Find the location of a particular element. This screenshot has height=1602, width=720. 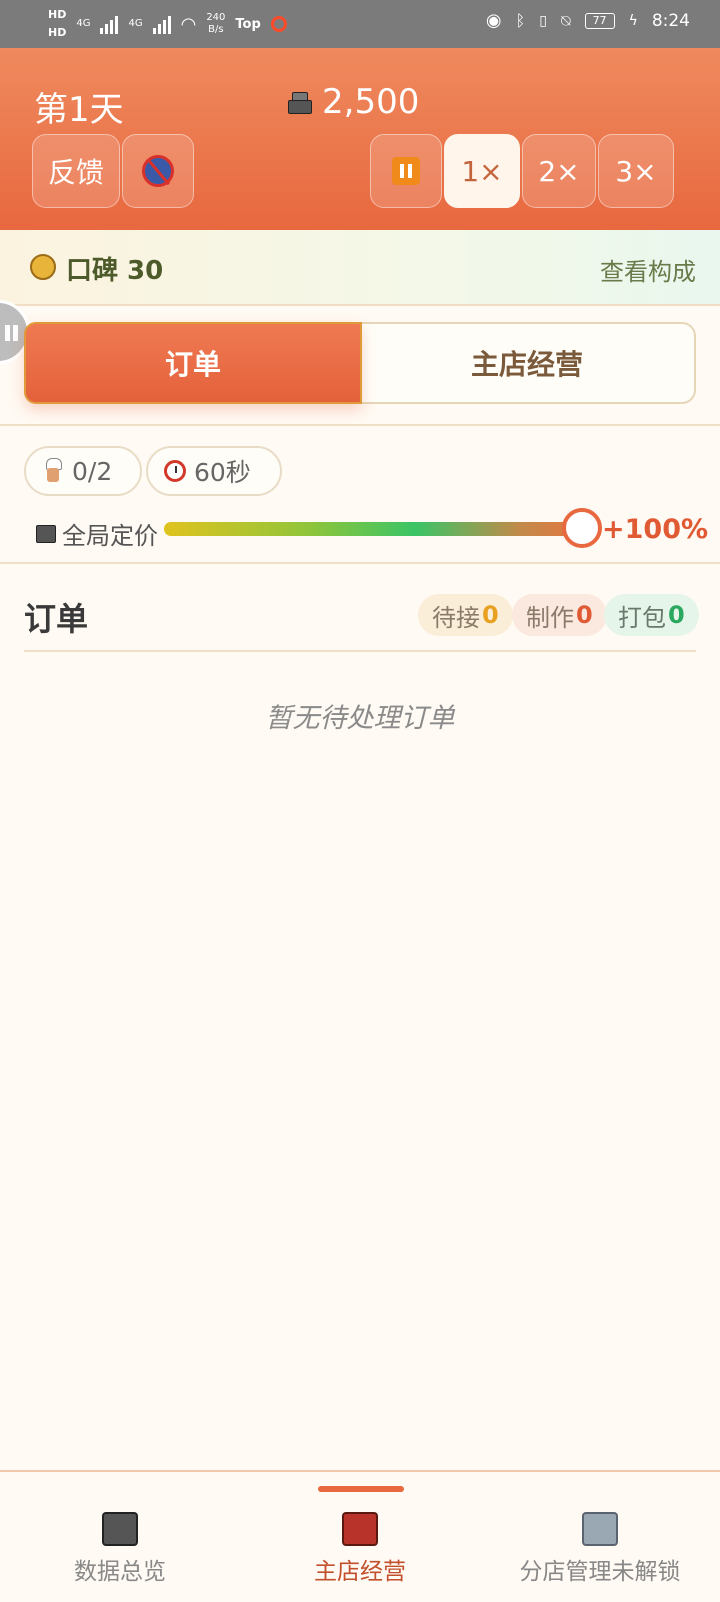

making-badge: 制作 0 is located at coordinates (559, 615).